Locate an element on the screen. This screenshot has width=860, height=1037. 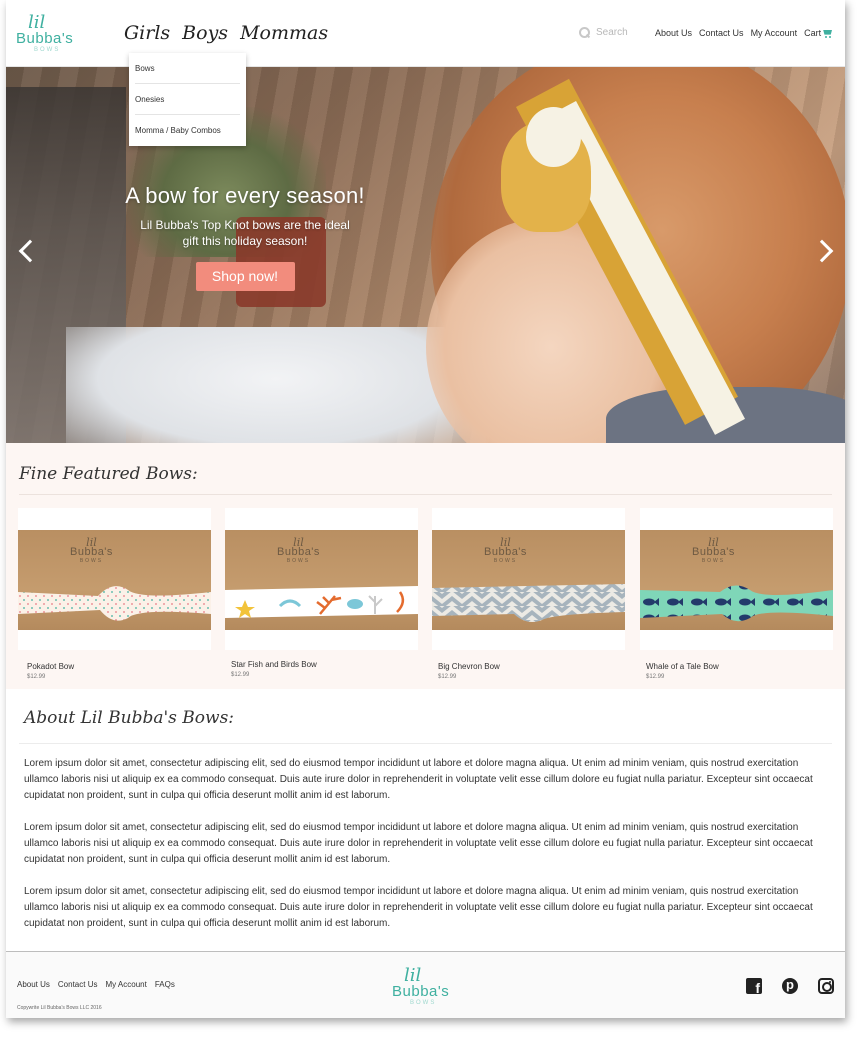
nav-mommas: Mommas is located at coordinates (284, 33).